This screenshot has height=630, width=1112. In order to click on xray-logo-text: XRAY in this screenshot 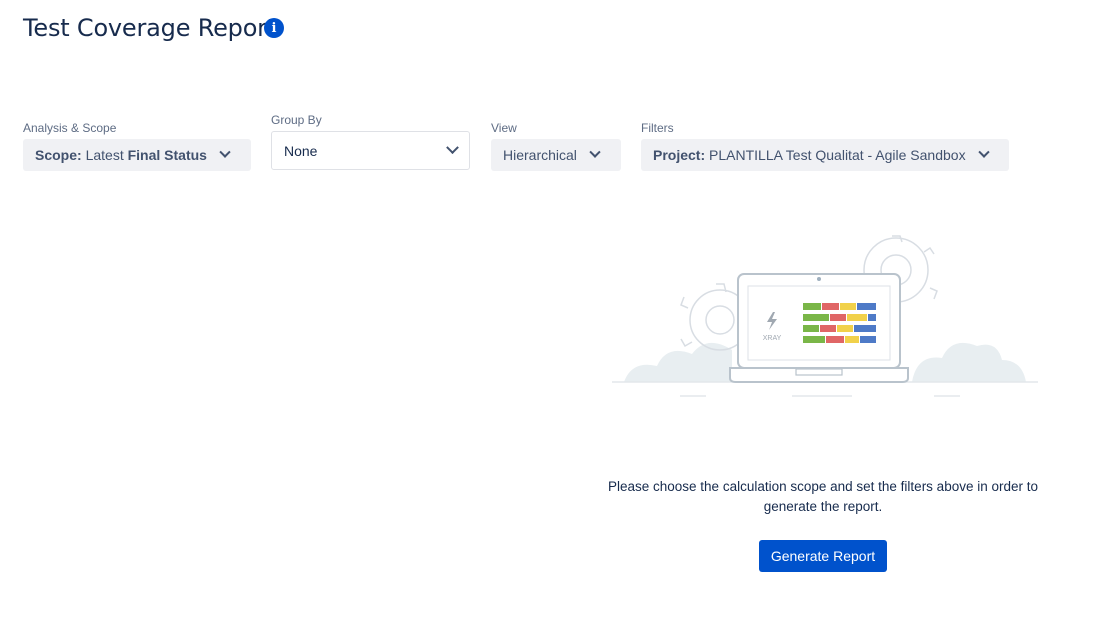, I will do `click(772, 338)`.